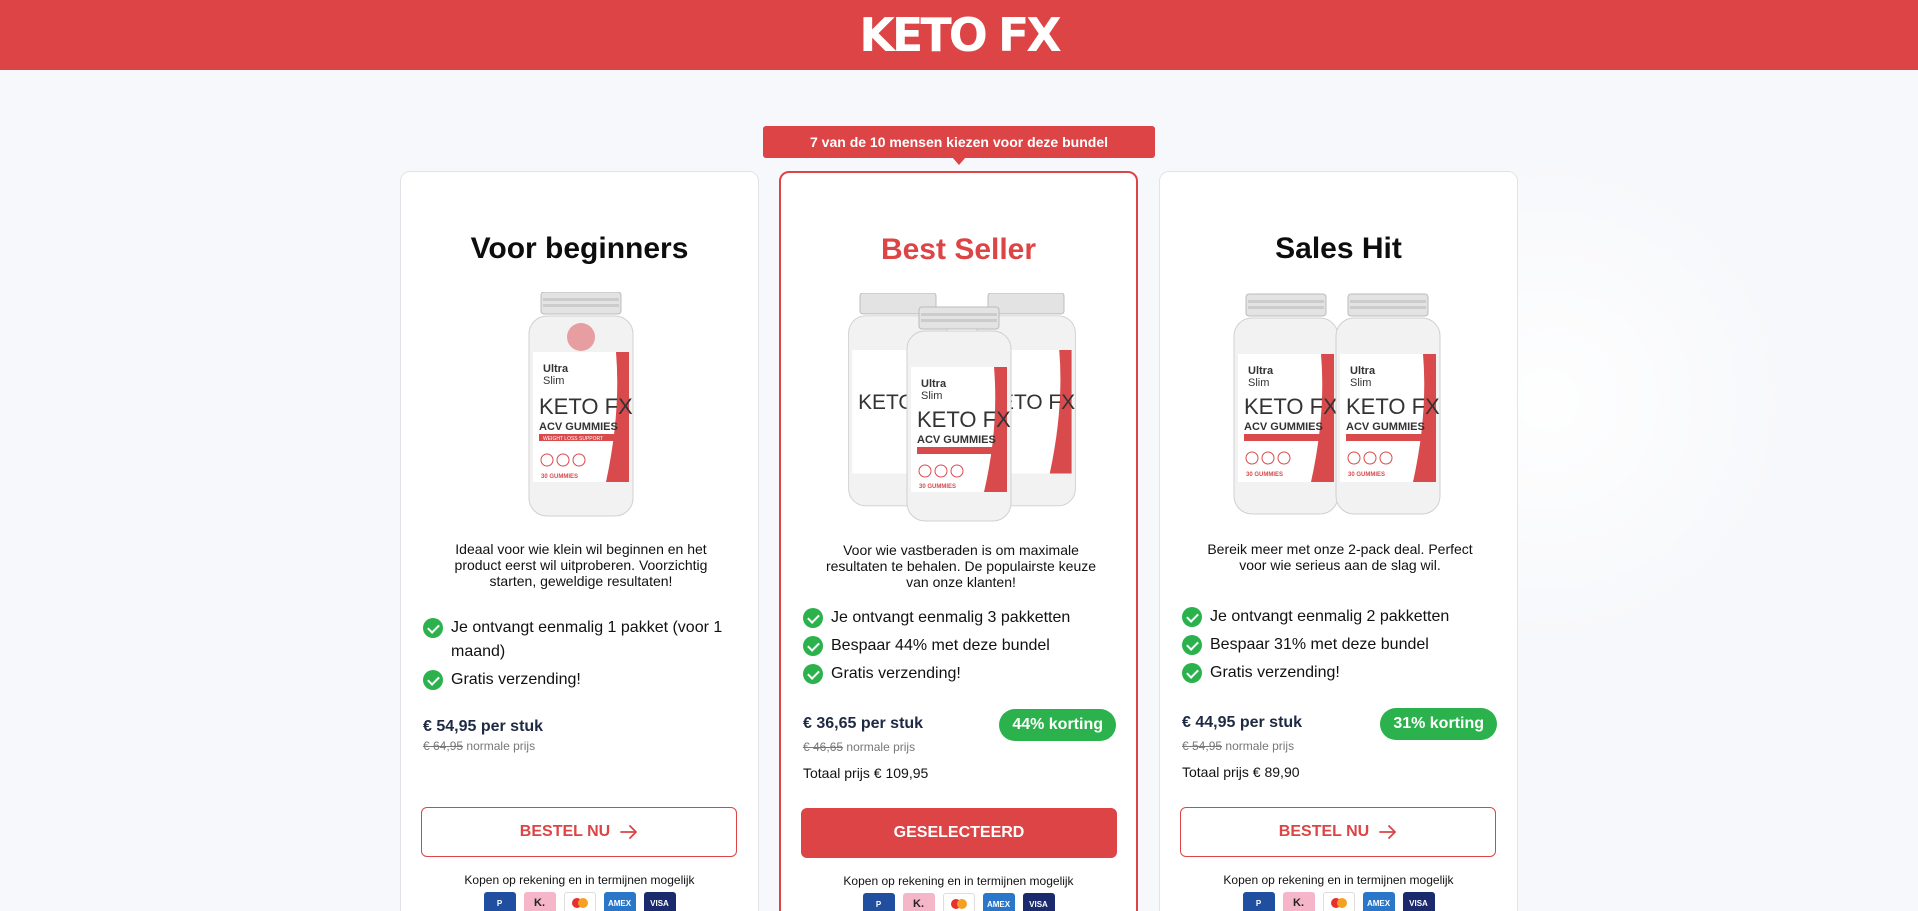  Describe the element at coordinates (1438, 724) in the screenshot. I see `discount-badge: 31% korting` at that location.